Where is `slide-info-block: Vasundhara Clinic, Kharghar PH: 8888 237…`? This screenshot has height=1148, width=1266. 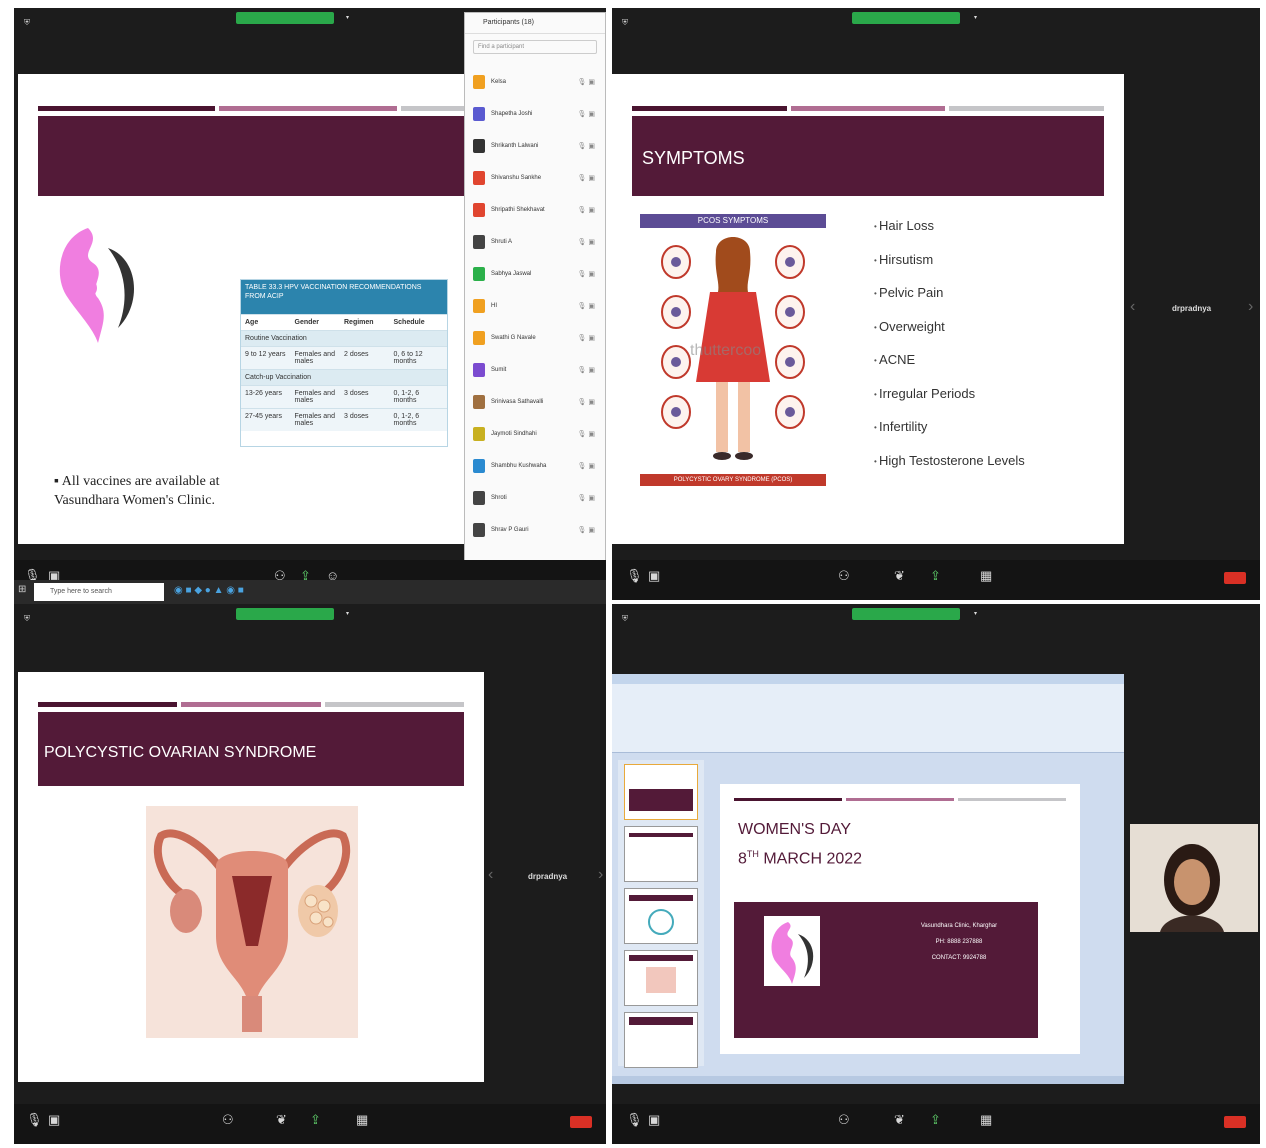
slide-info-block: Vasundhara Clinic, Kharghar PH: 8888 237… is located at coordinates (886, 970).